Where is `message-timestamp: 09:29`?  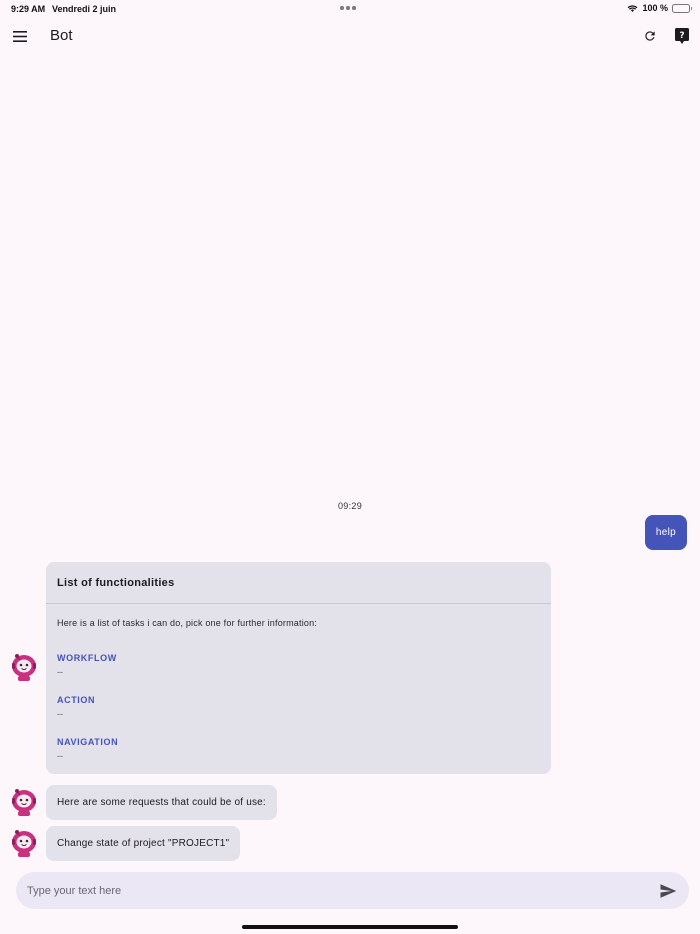 message-timestamp: 09:29 is located at coordinates (350, 506).